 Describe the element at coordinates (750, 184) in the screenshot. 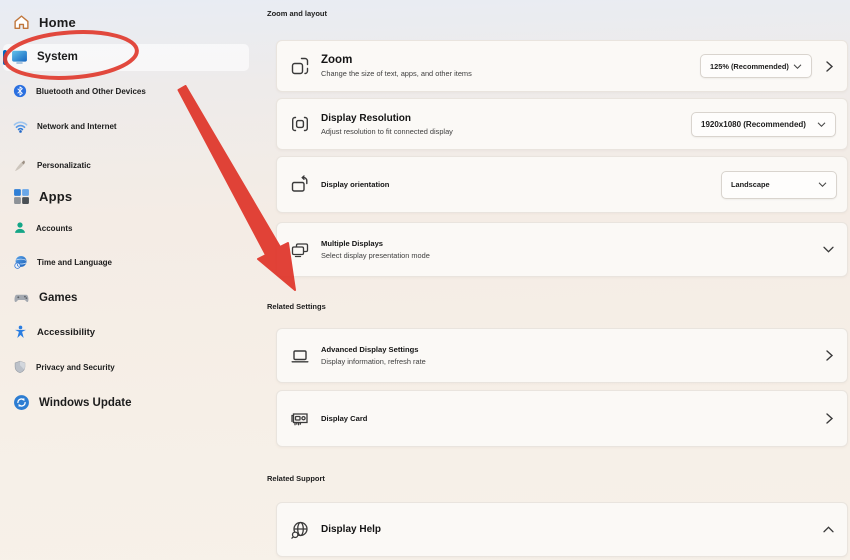

I see `orientation-dropdown-value: Landscape` at that location.